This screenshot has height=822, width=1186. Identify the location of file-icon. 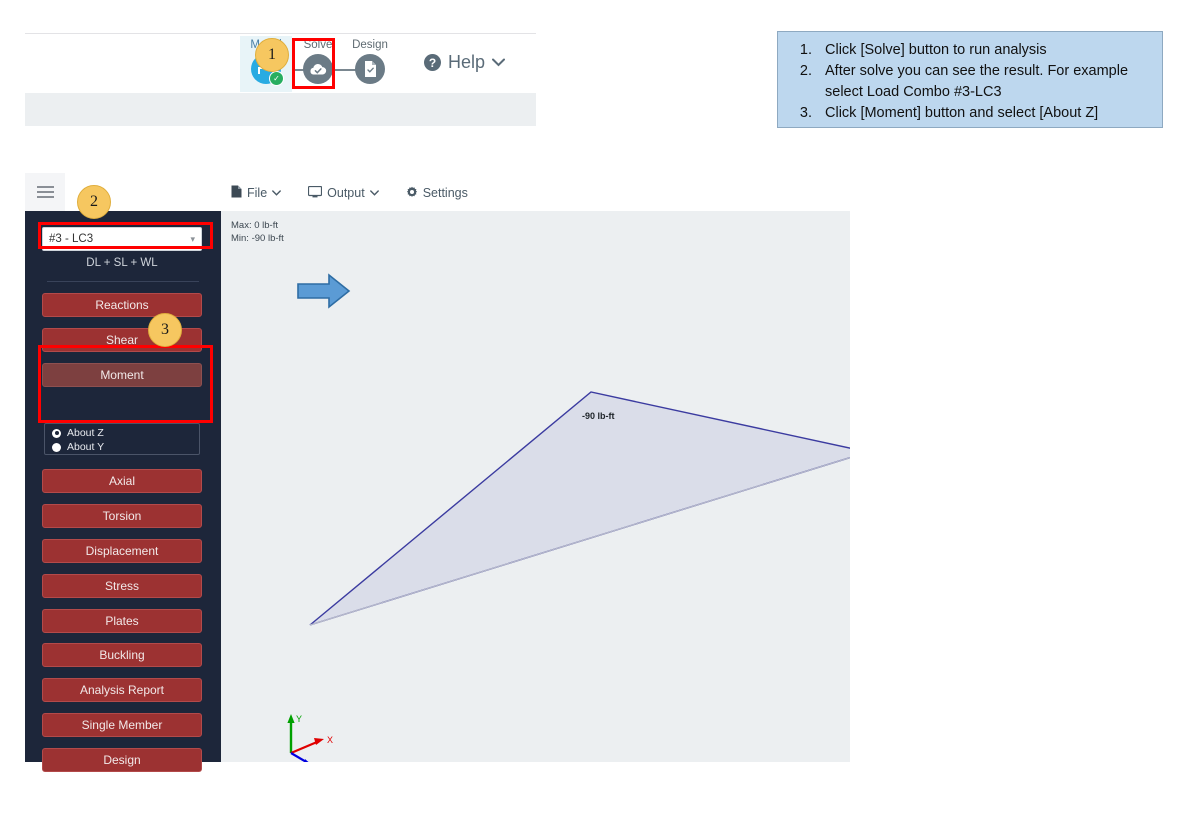
(236, 193).